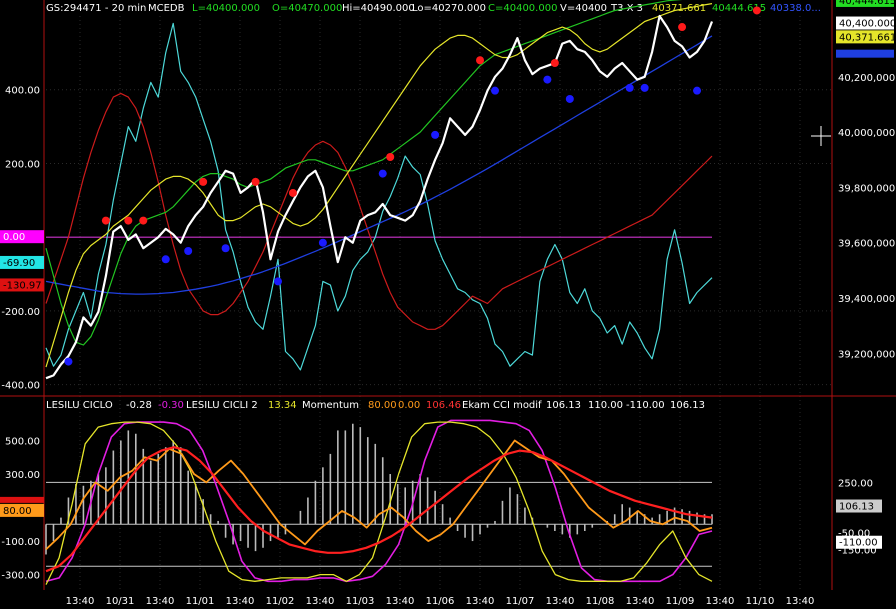 This screenshot has width=896, height=609. I want to click on x-tick-label: 11/09, so click(680, 601).